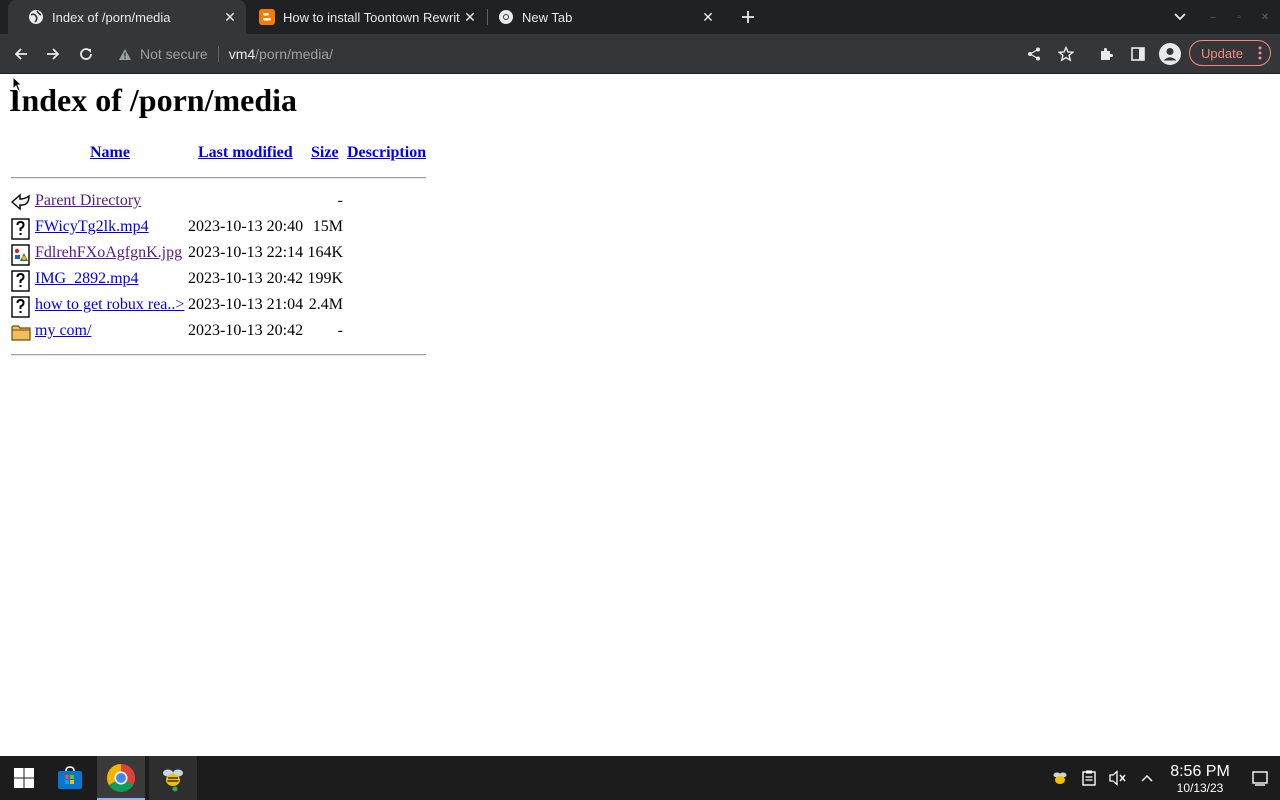 The width and height of the screenshot is (1280, 800). Describe the element at coordinates (218, 355) in the screenshot. I see `footer-rule` at that location.